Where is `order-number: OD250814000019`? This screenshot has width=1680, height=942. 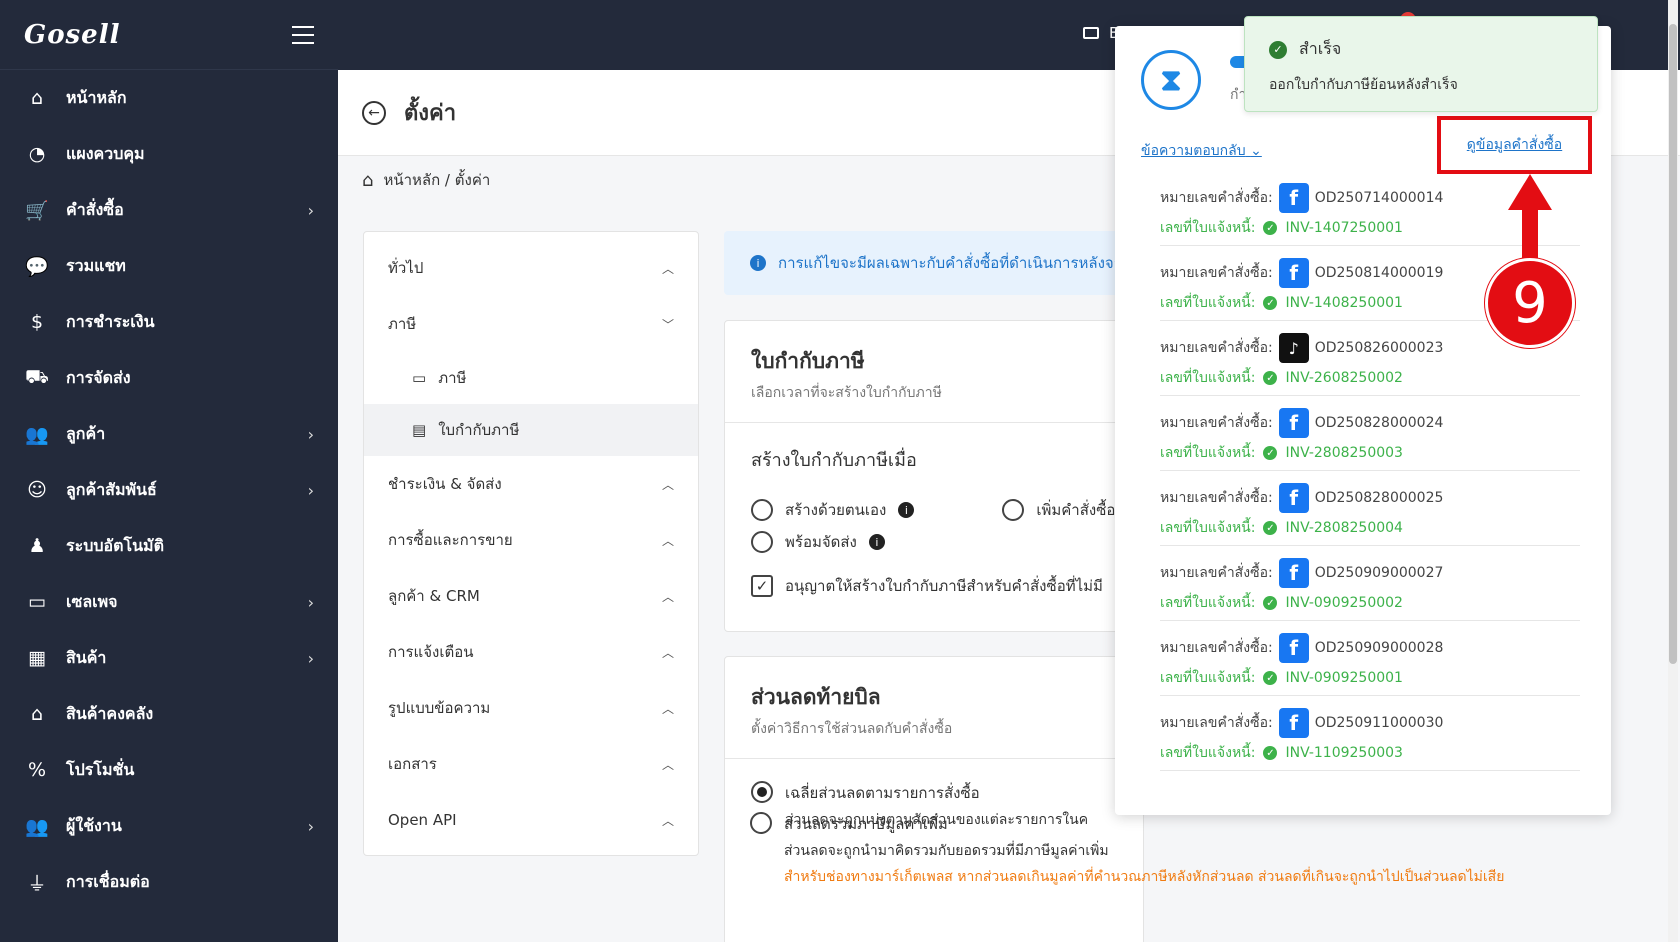 order-number: OD250814000019 is located at coordinates (1379, 273).